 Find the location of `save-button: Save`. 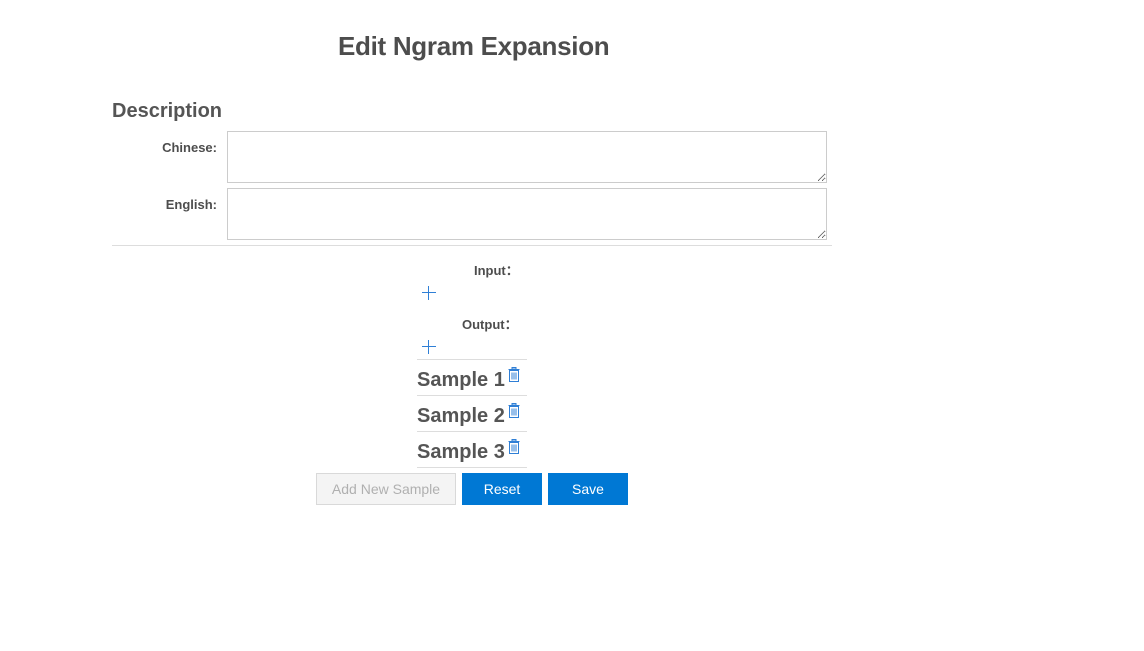

save-button: Save is located at coordinates (588, 489).